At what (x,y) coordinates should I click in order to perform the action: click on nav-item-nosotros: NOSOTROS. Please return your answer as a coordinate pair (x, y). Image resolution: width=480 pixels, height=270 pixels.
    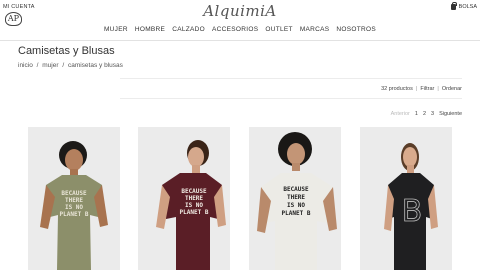
    Looking at the image, I should click on (356, 29).